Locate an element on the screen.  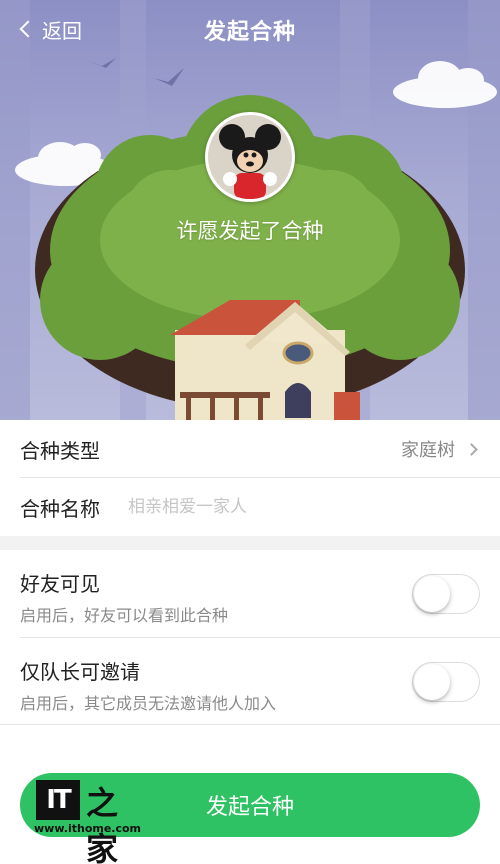
ithome-watermark: IT 之家 www.ithome.com is located at coordinates (89, 822).